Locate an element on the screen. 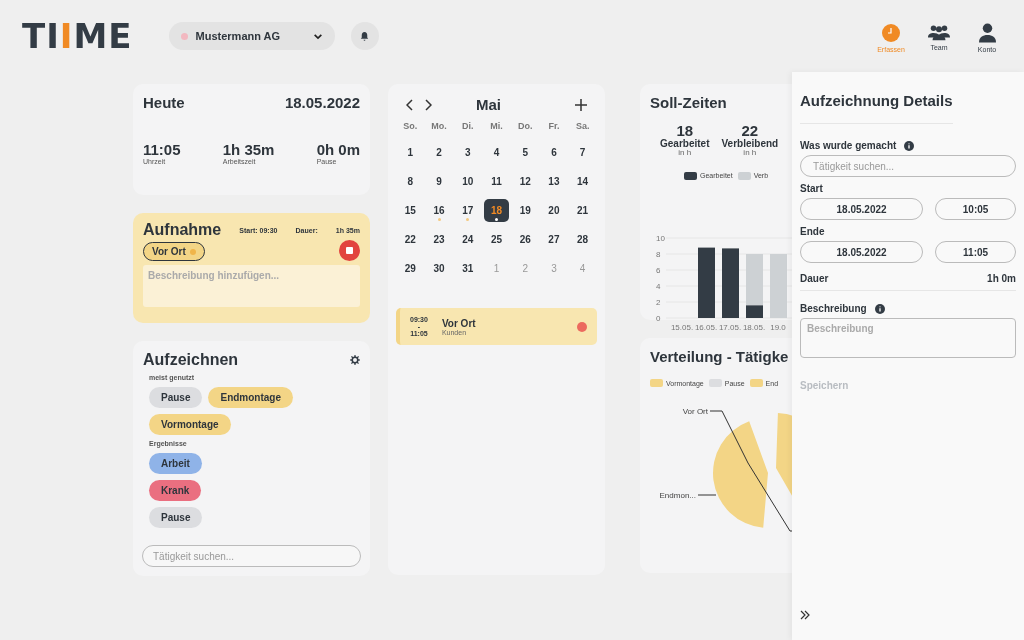  calendar-day: 17 is located at coordinates (468, 210).